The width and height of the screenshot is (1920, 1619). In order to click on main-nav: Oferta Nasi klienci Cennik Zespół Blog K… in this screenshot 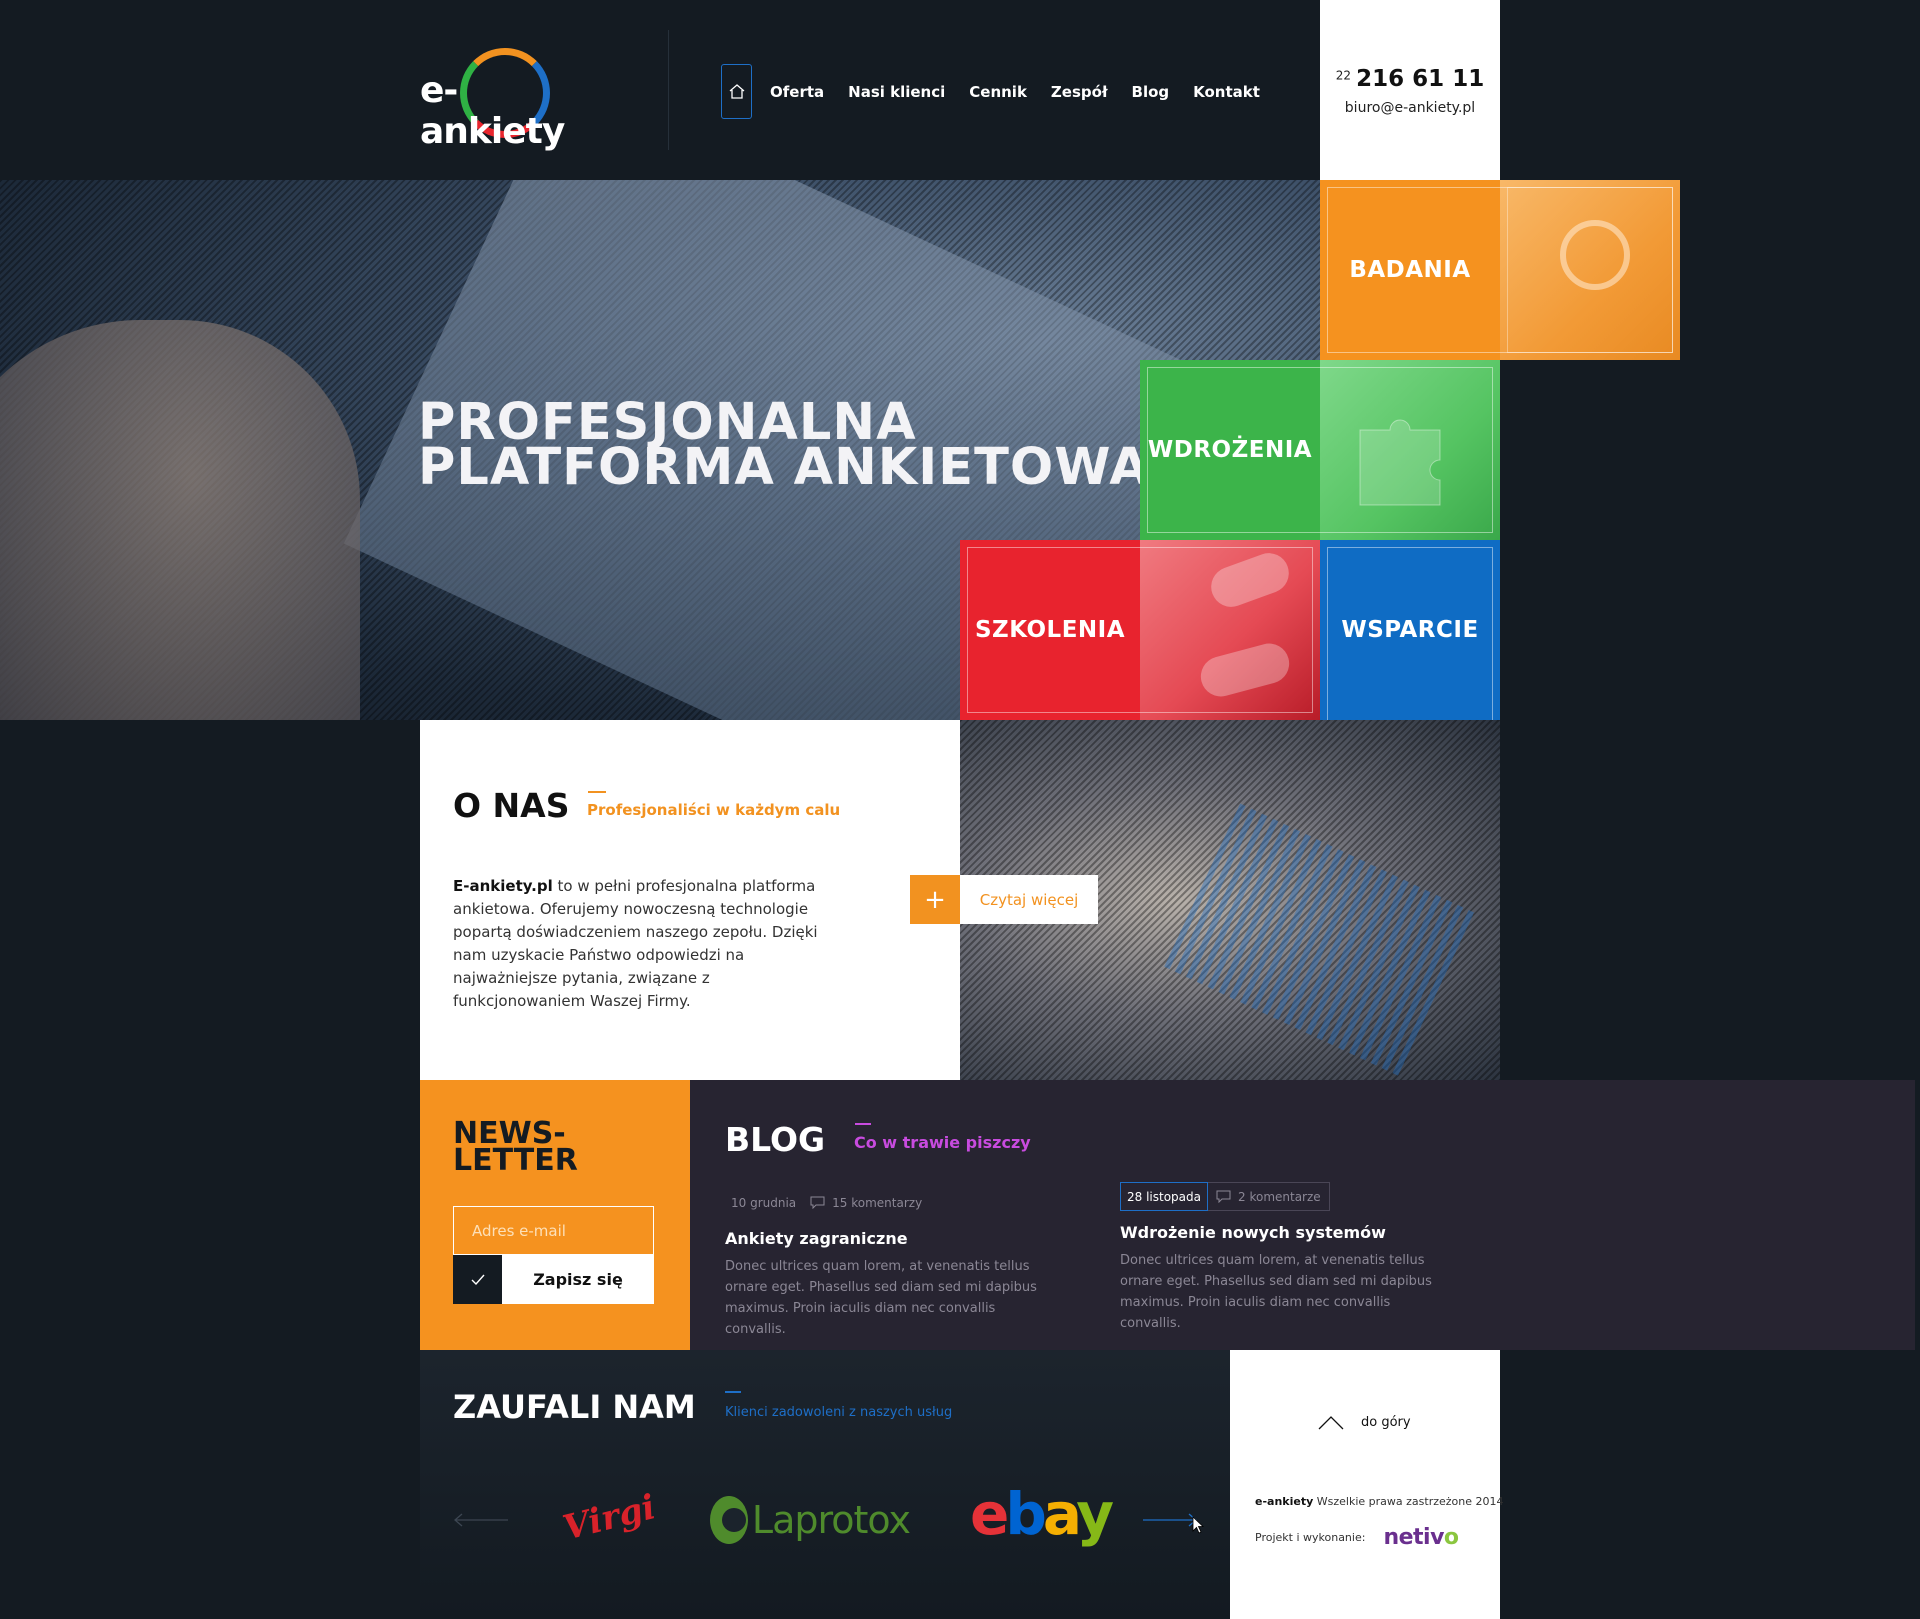, I will do `click(1002, 91)`.